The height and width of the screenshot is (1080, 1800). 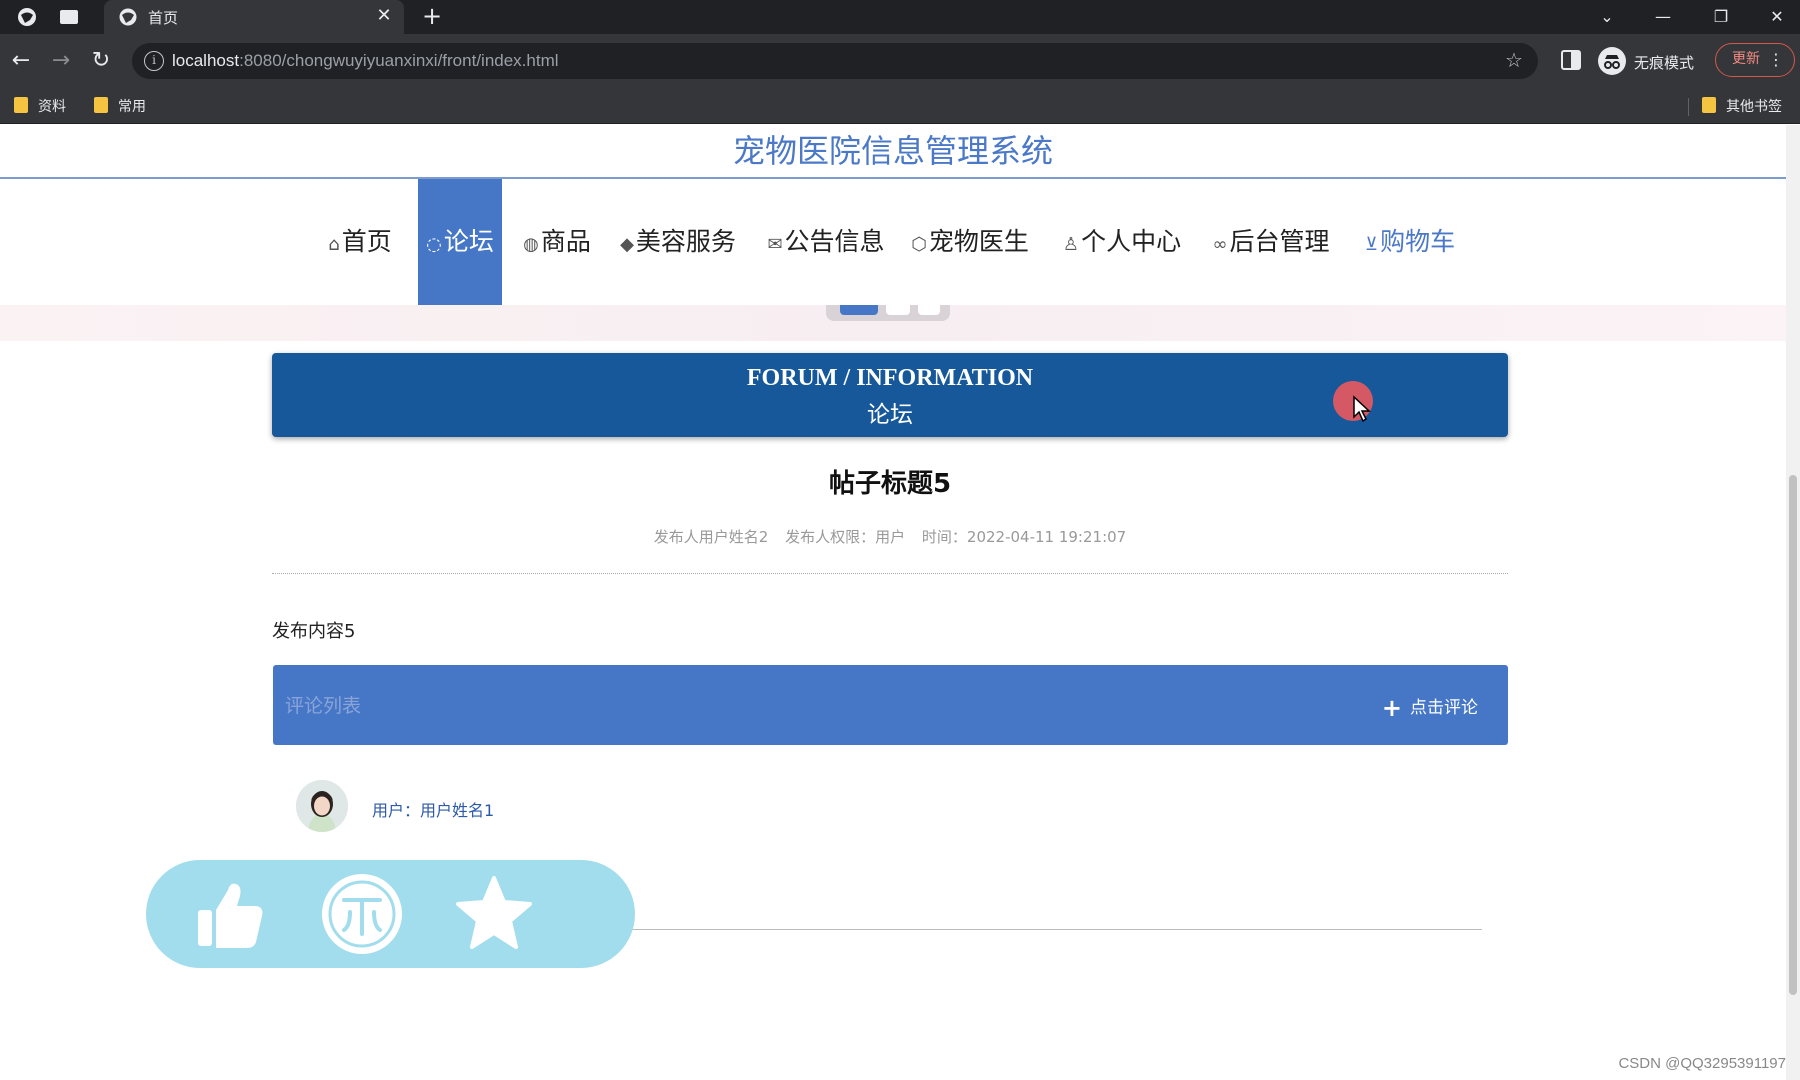 I want to click on like-icon, so click(x=230, y=915).